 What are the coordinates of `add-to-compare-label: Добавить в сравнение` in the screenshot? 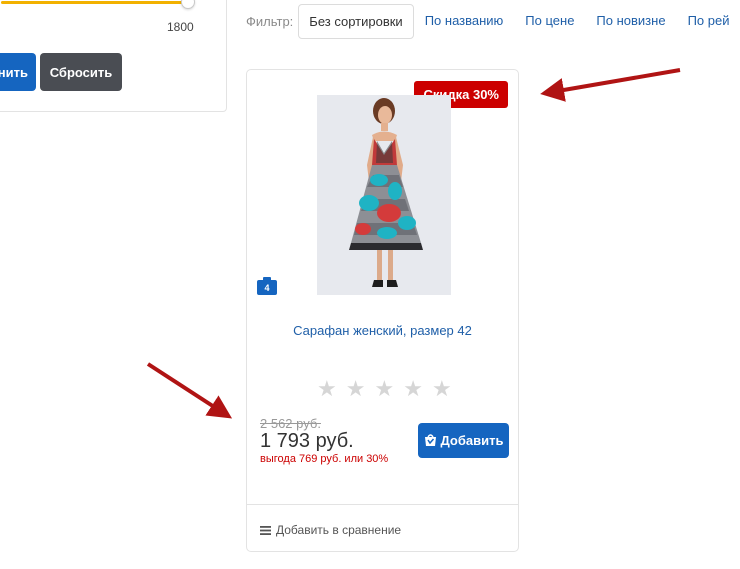 It's located at (339, 530).